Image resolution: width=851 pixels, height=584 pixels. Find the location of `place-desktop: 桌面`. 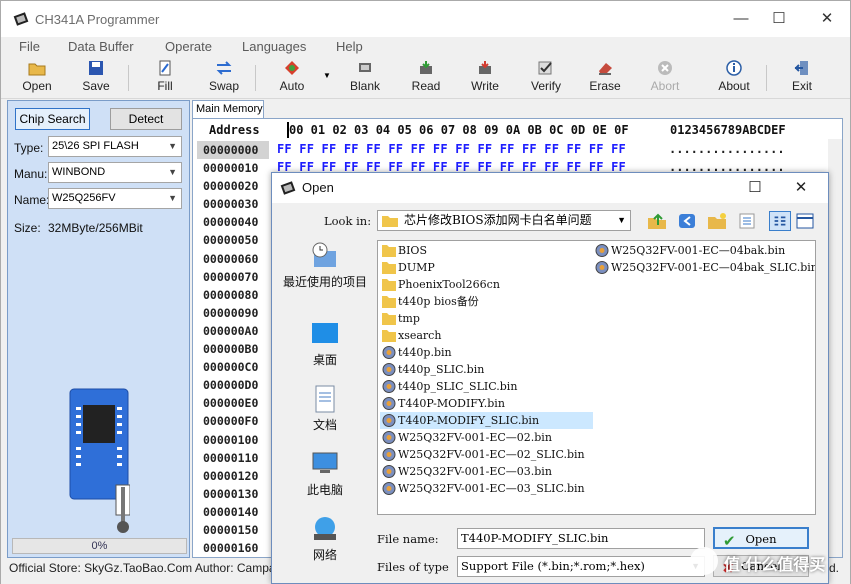

place-desktop: 桌面 is located at coordinates (325, 343).